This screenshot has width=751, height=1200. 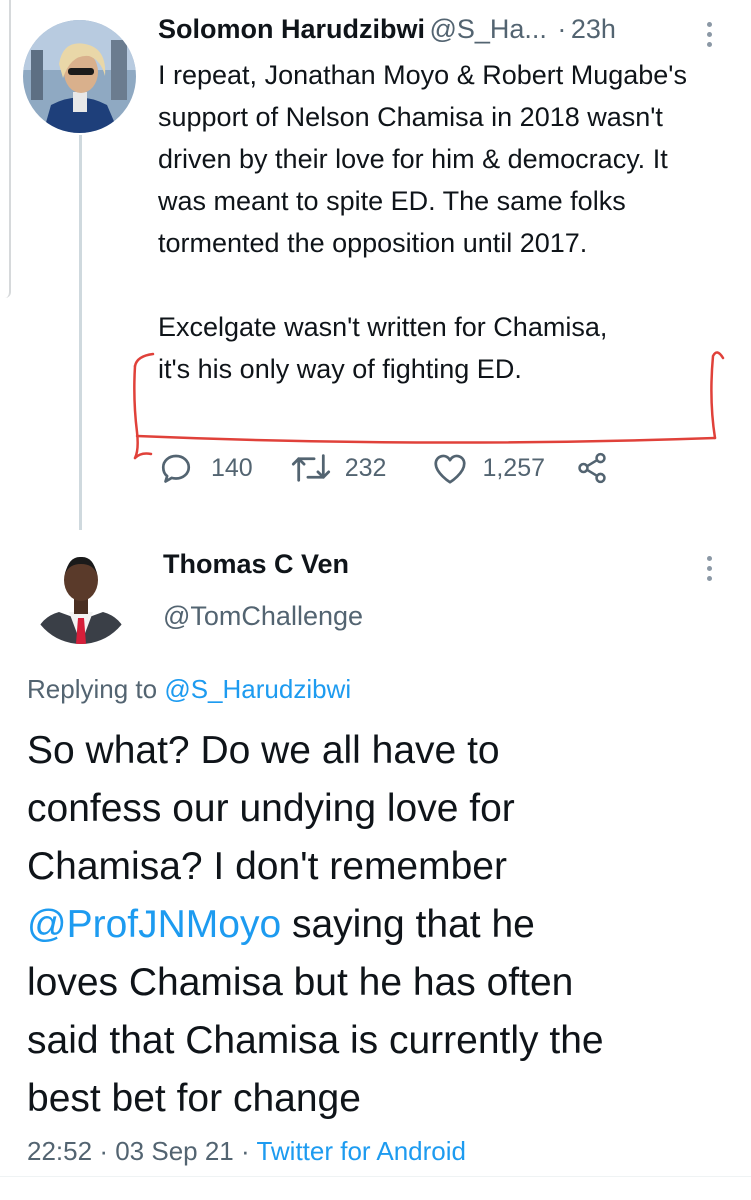 I want to click on reply-icon, so click(x=176, y=468).